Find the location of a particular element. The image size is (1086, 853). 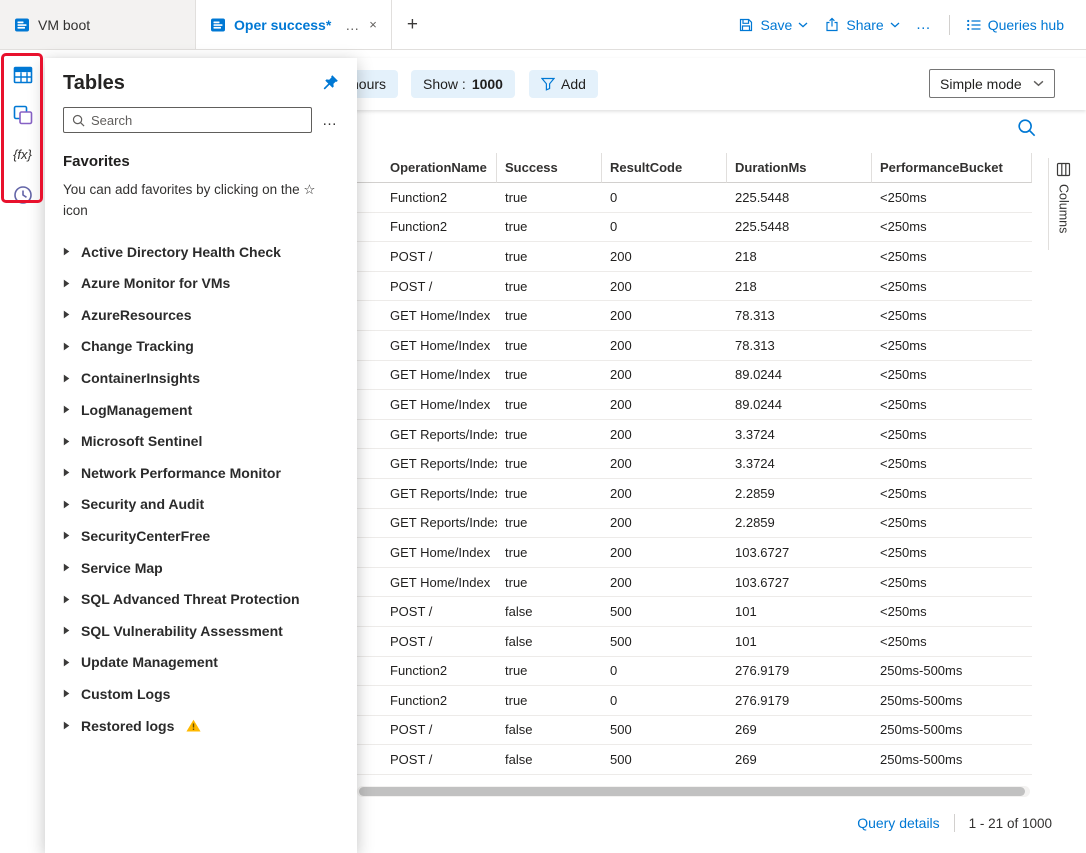

search-box is located at coordinates (187, 120).